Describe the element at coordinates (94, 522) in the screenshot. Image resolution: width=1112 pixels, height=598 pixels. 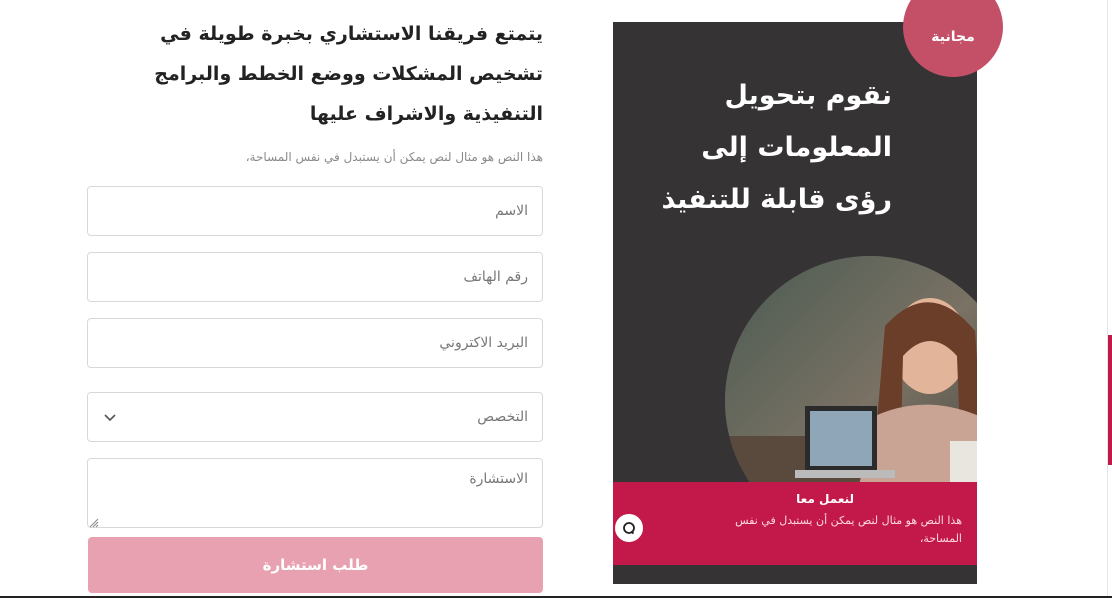
I see `resize-handle-icon` at that location.